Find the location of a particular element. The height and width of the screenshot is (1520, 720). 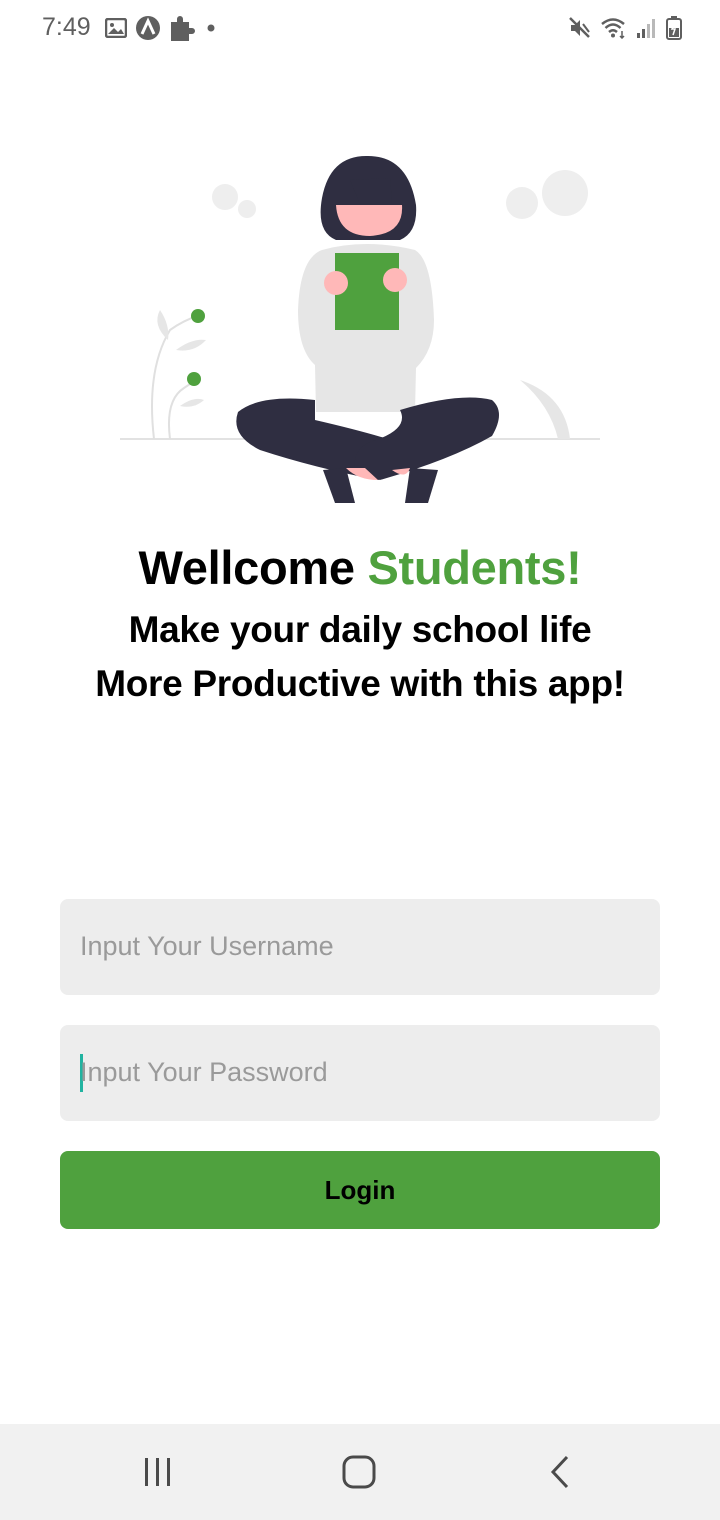

home-button is located at coordinates (359, 1472).